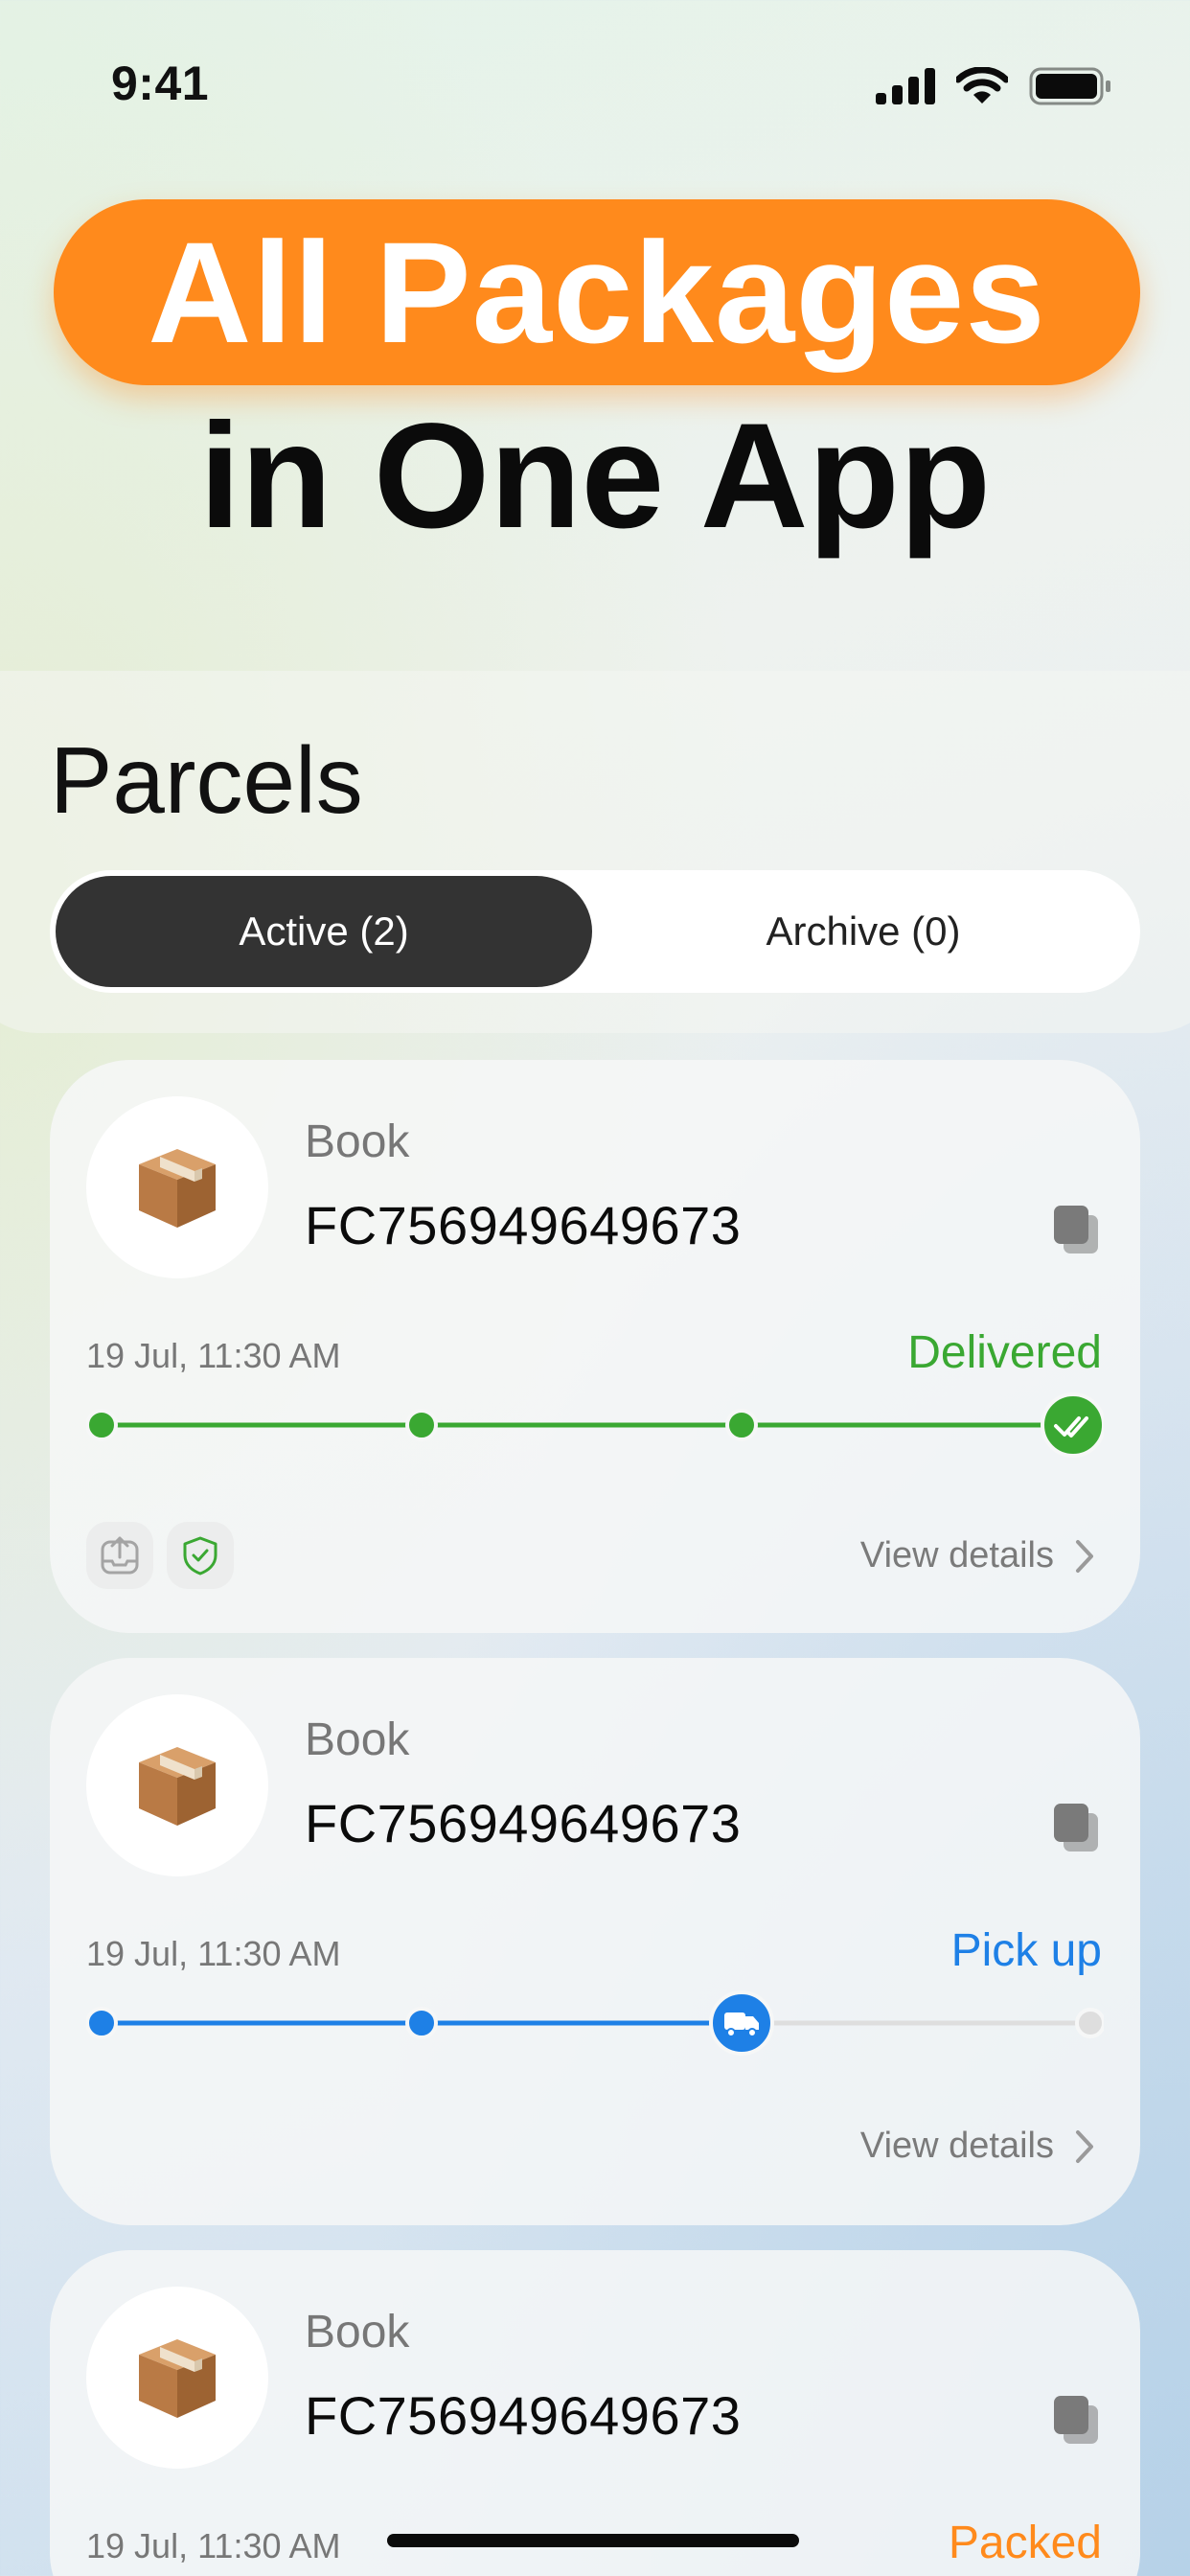 This screenshot has width=1190, height=2576. What do you see at coordinates (160, 1555) in the screenshot?
I see `service-icons` at bounding box center [160, 1555].